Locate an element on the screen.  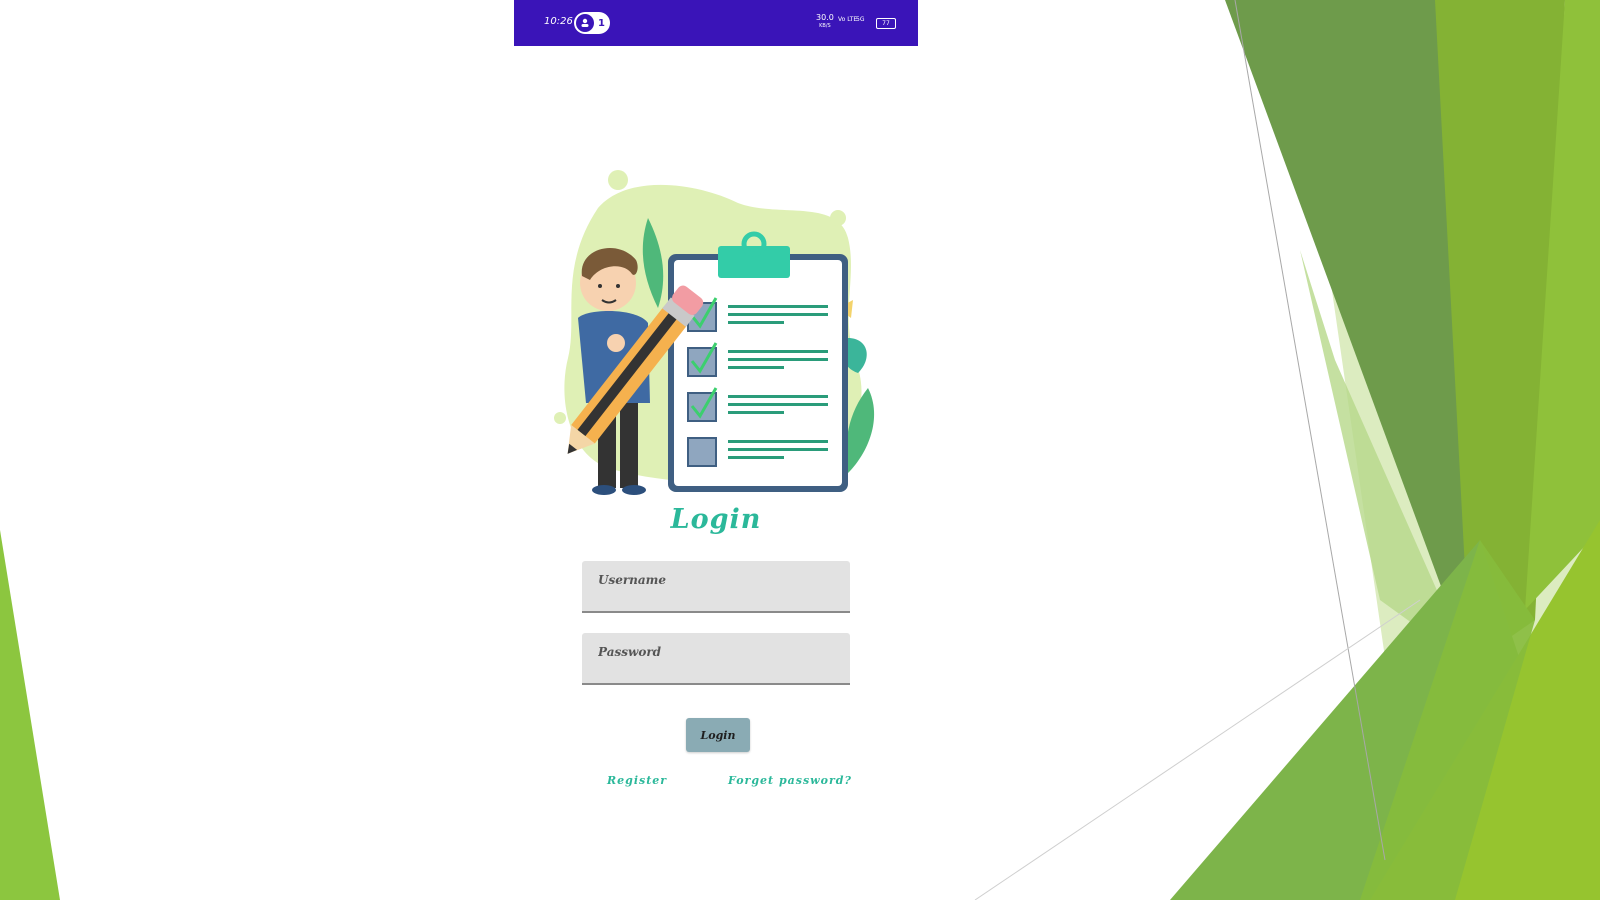
hotspot-indicator: 1 is located at coordinates (592, 23).